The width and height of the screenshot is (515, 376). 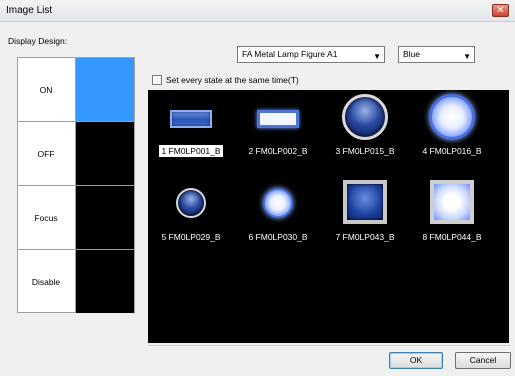 I want to click on display-design-label: Display Design:, so click(x=38, y=41).